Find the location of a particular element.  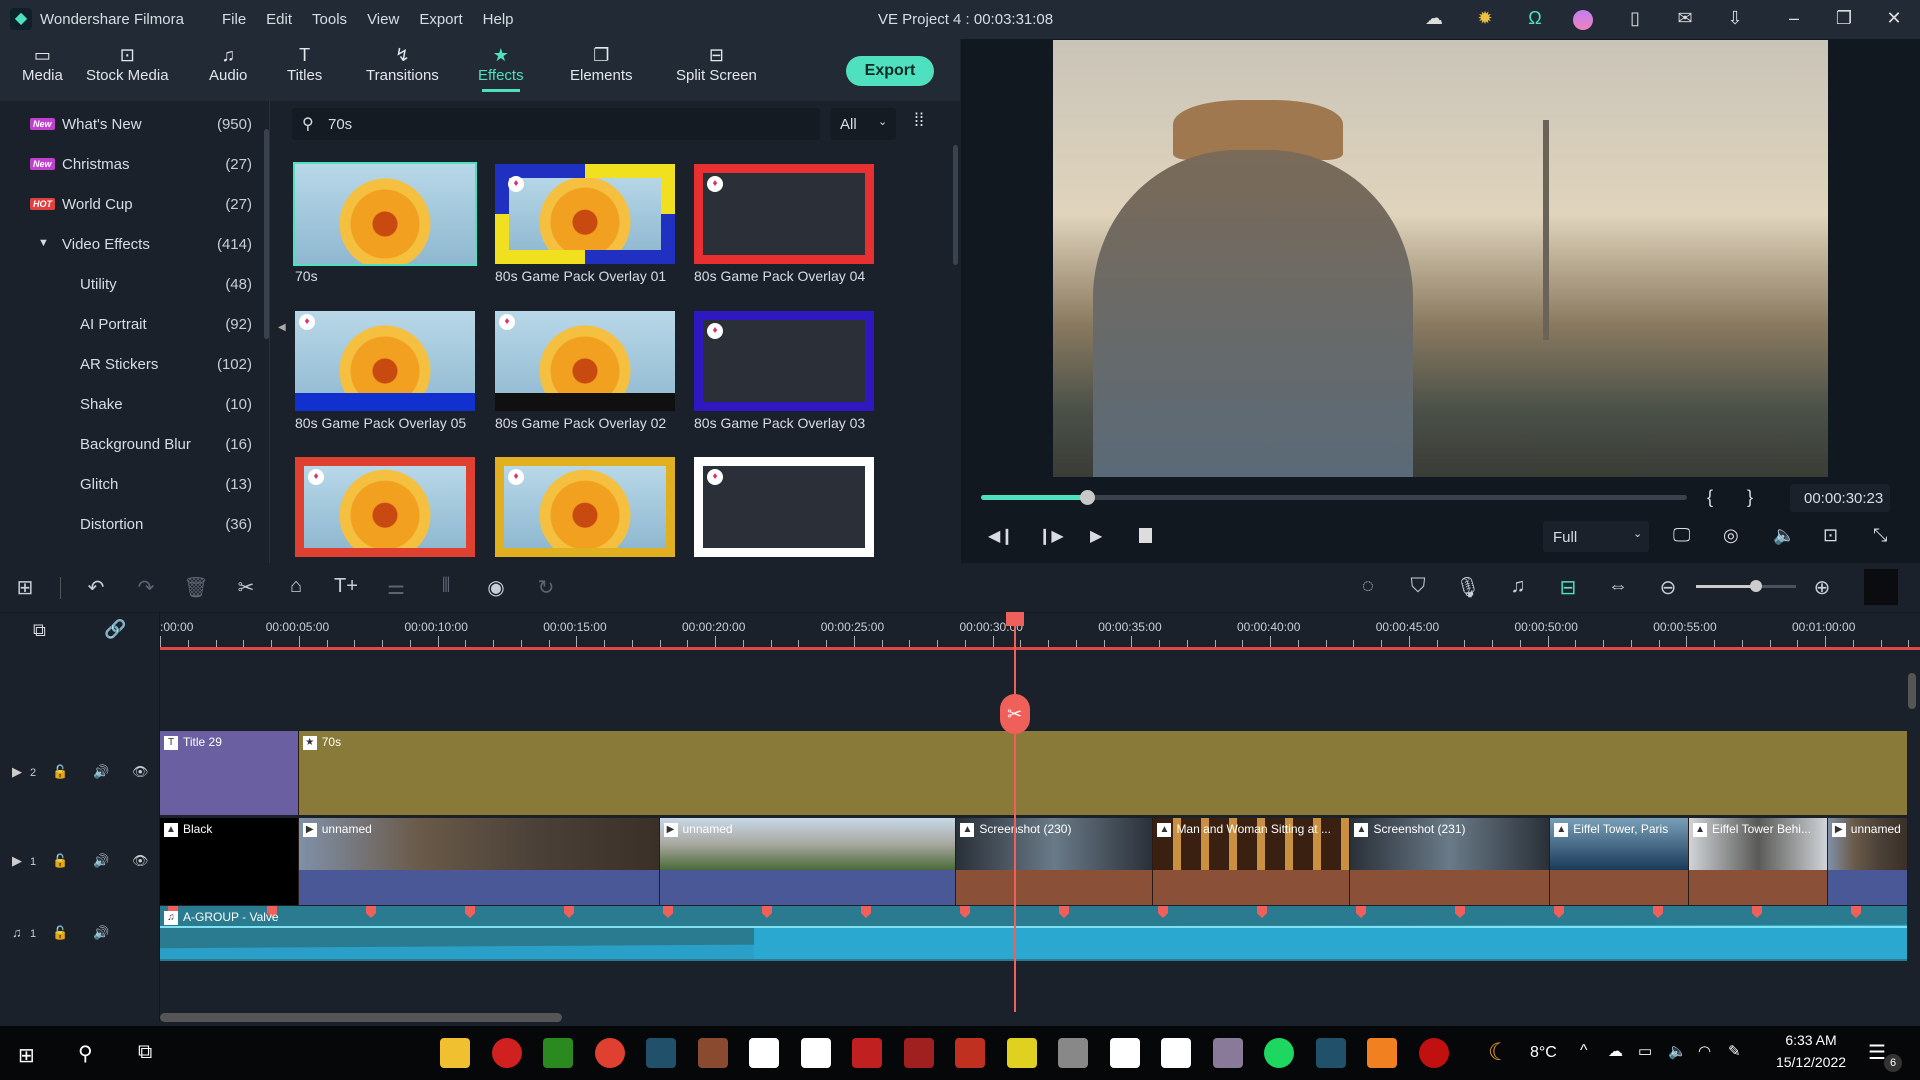

playback-progress is located at coordinates (1334, 497).